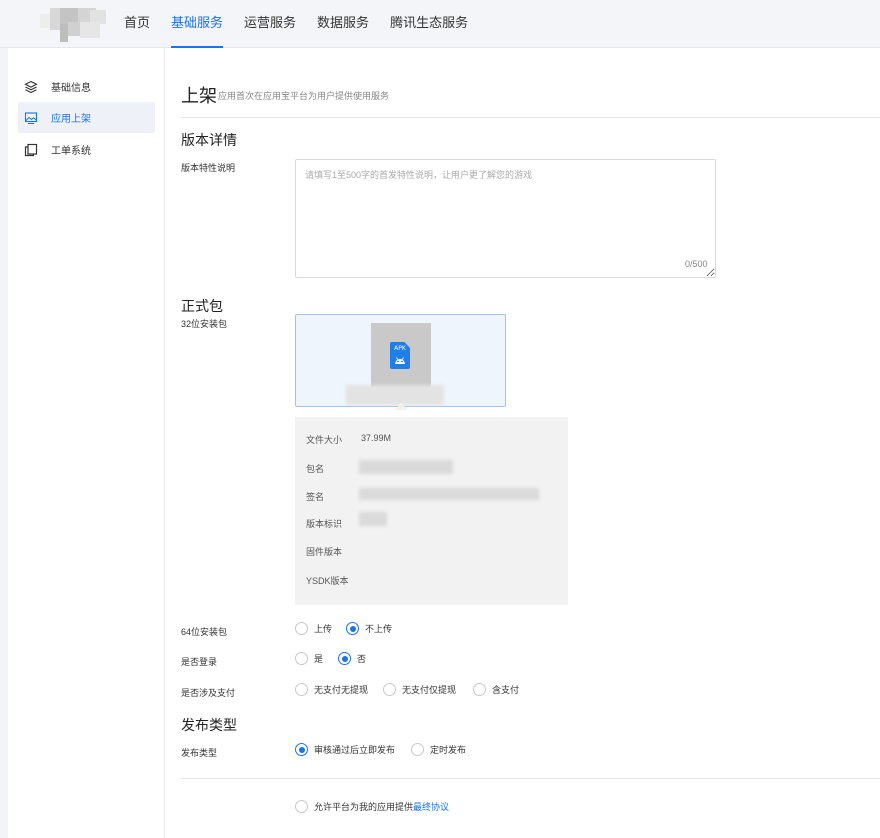 The height and width of the screenshot is (838, 880). I want to click on sidebar-item-ticket-system: 工单系统, so click(86, 149).